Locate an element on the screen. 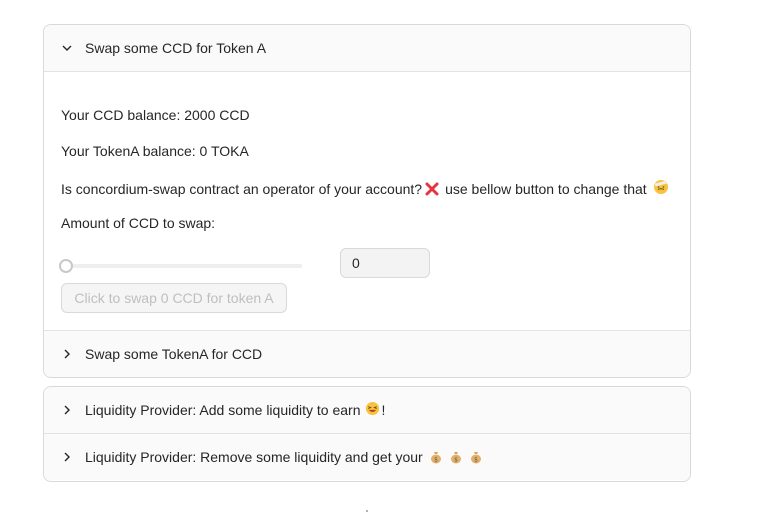 The height and width of the screenshot is (514, 758). ccd-balance-text: Your CCD balance: 2000 CCD is located at coordinates (155, 115).